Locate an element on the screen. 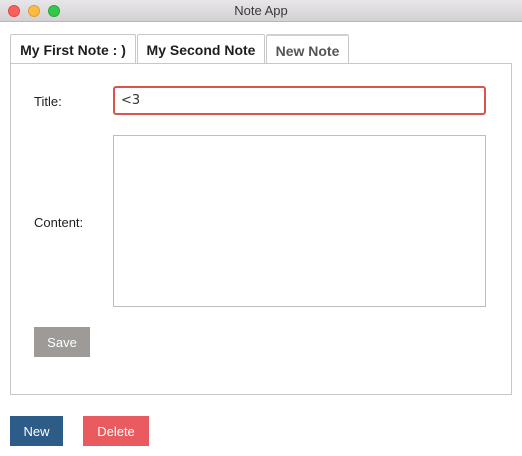 The width and height of the screenshot is (522, 456). title-label: Title: is located at coordinates (48, 101).